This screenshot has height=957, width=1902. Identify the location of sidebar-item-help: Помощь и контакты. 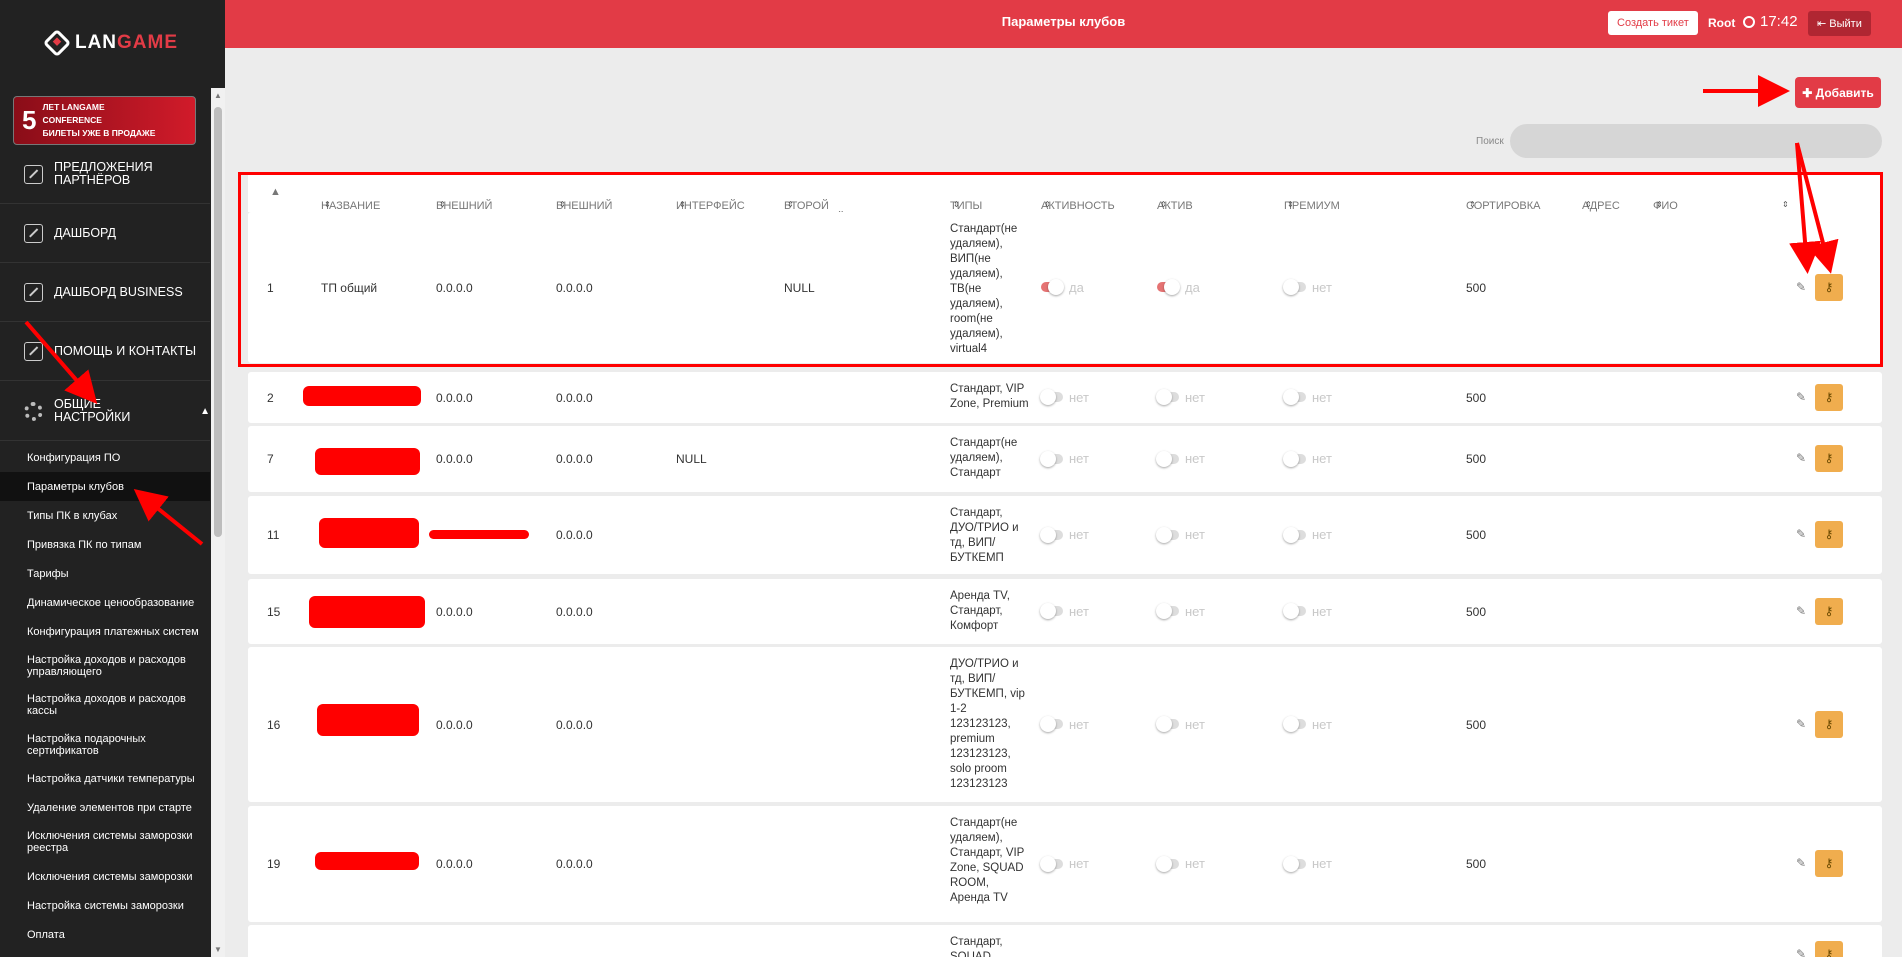
(105, 351).